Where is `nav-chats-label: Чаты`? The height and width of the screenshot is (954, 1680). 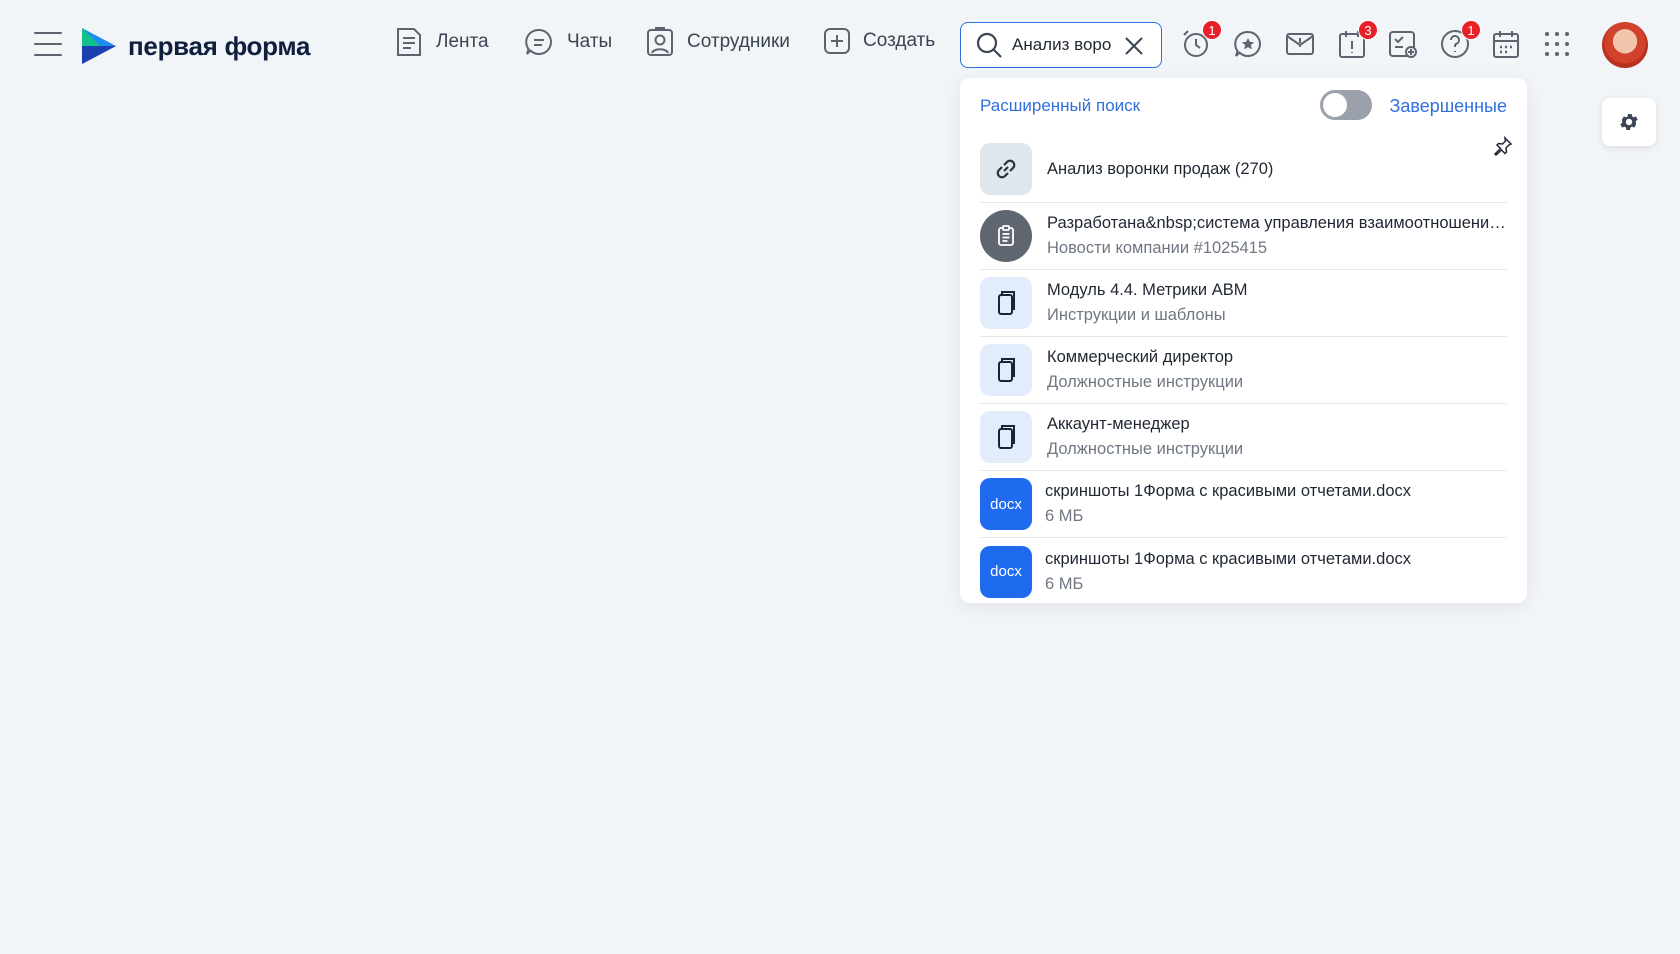
nav-chats-label: Чаты is located at coordinates (590, 41).